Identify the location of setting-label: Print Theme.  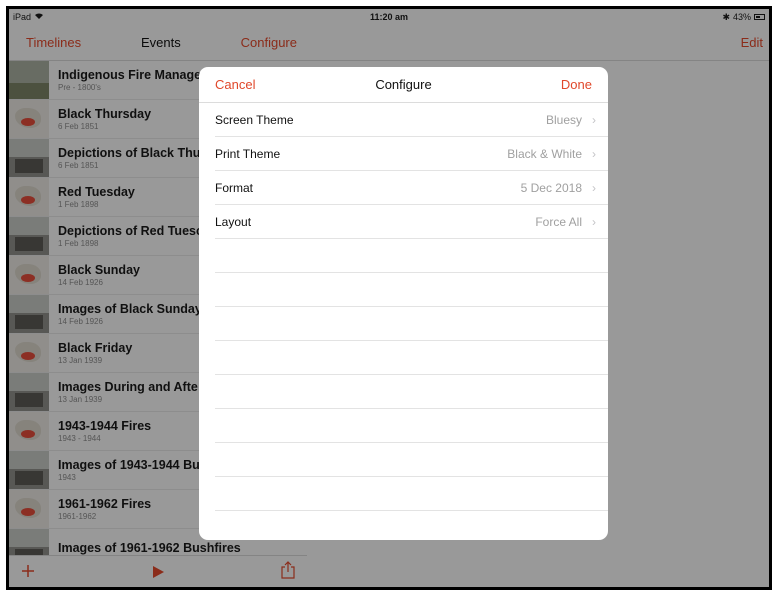
(248, 153).